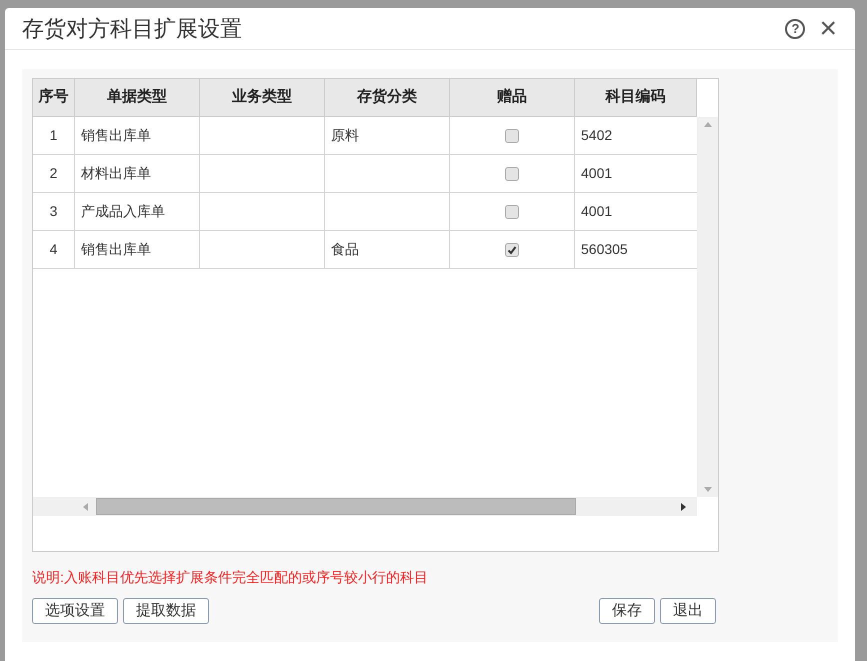 The height and width of the screenshot is (661, 867). What do you see at coordinates (345, 135) in the screenshot?
I see `table-cell-text: 原料` at bounding box center [345, 135].